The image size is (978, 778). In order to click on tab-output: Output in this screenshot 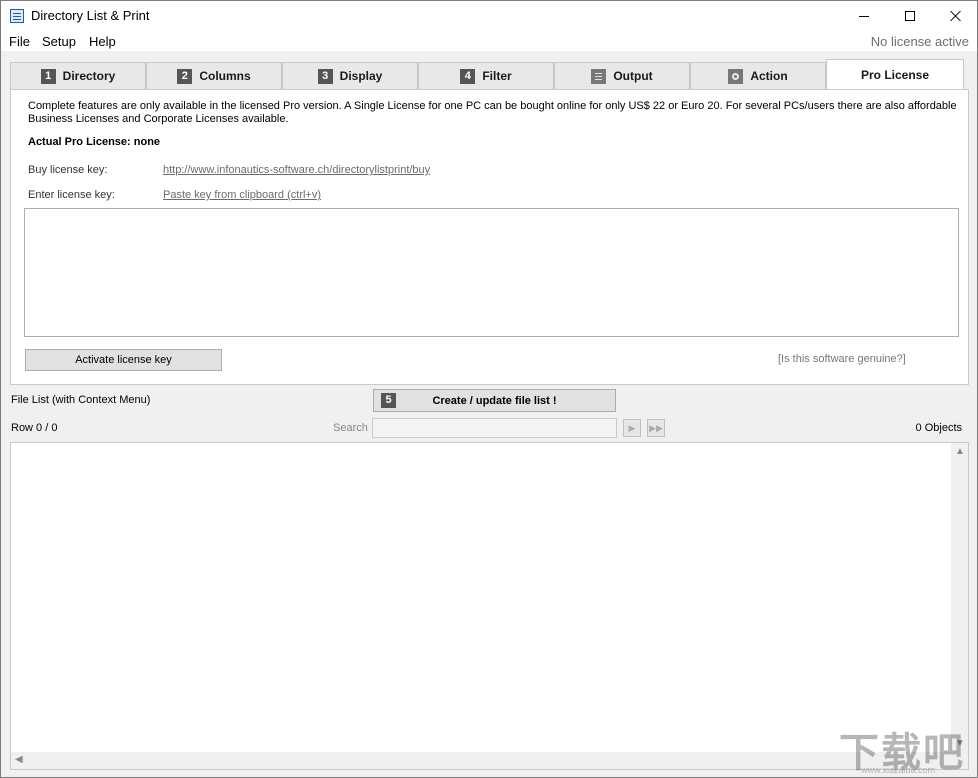, I will do `click(622, 76)`.